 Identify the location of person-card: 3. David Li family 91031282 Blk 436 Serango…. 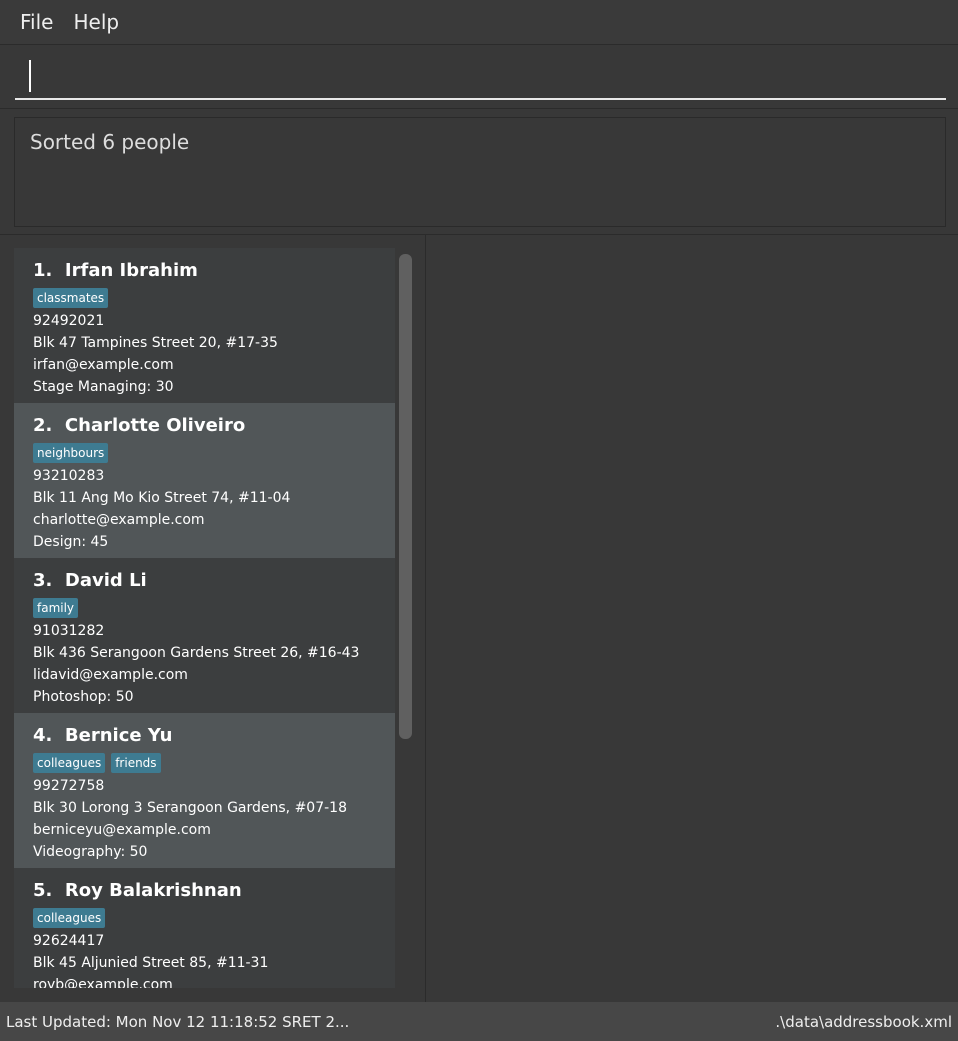
(204, 635).